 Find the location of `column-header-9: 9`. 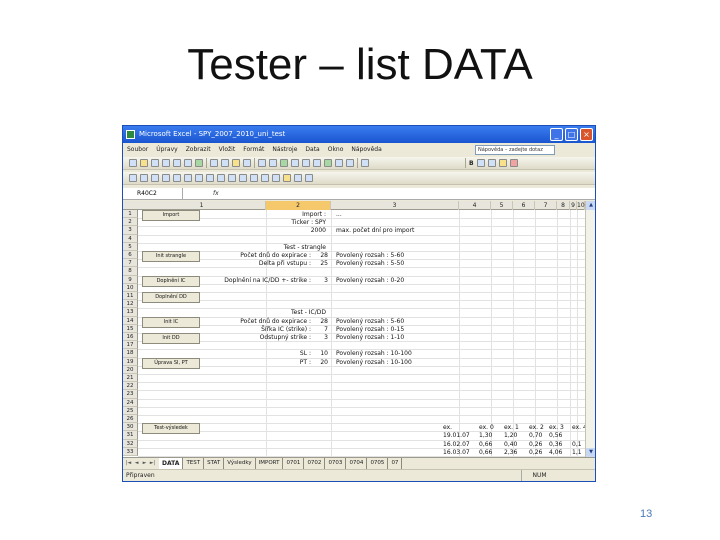

column-header-9: 9 is located at coordinates (573, 205).